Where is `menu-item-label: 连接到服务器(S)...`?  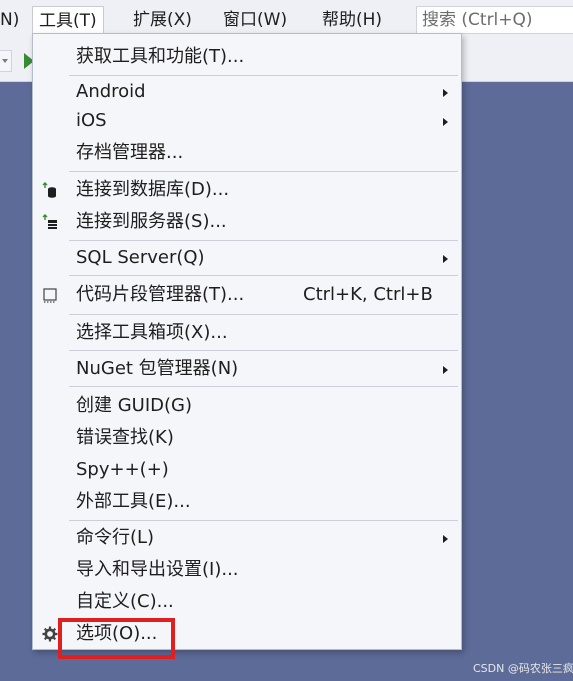 menu-item-label: 连接到服务器(S)... is located at coordinates (151, 221).